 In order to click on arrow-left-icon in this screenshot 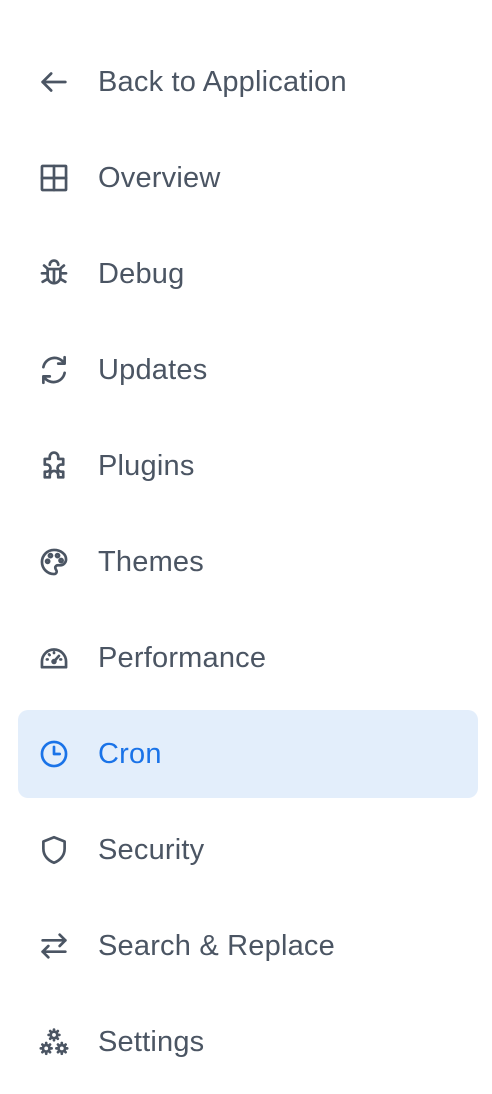, I will do `click(54, 82)`.